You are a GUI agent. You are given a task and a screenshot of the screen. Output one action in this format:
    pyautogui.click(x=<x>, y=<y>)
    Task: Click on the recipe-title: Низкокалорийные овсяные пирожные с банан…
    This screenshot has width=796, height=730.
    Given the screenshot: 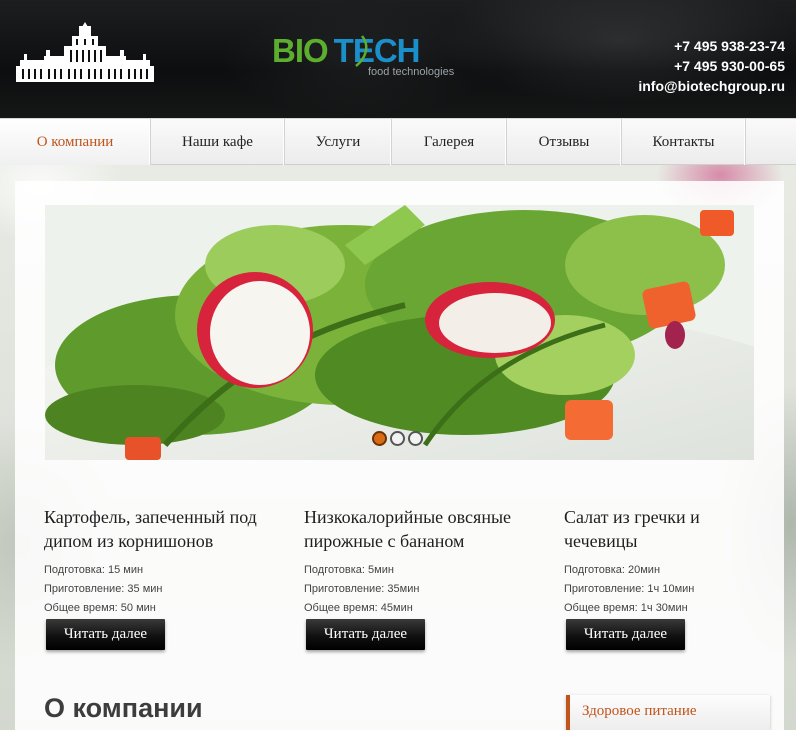 What is the action you would take?
    pyautogui.click(x=424, y=529)
    